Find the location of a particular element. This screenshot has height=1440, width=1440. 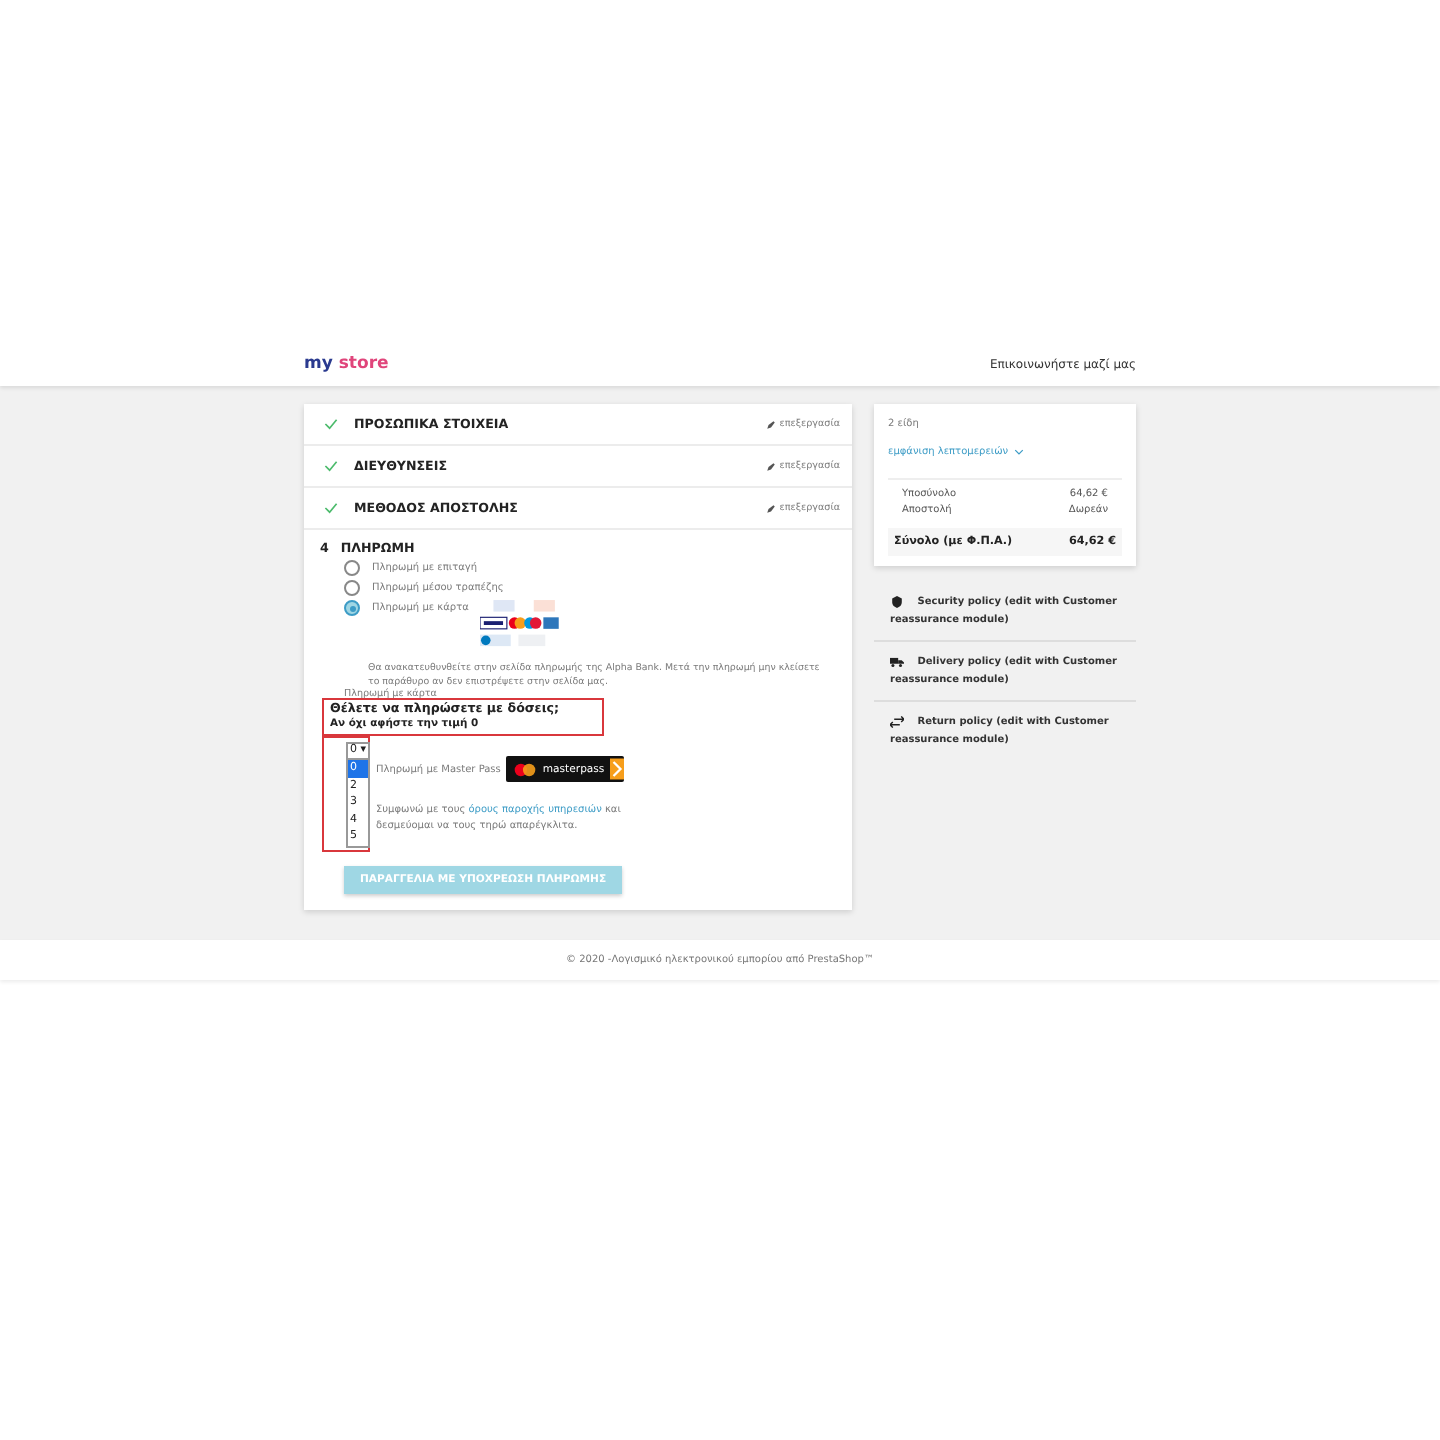

shield-icon is located at coordinates (897, 601).